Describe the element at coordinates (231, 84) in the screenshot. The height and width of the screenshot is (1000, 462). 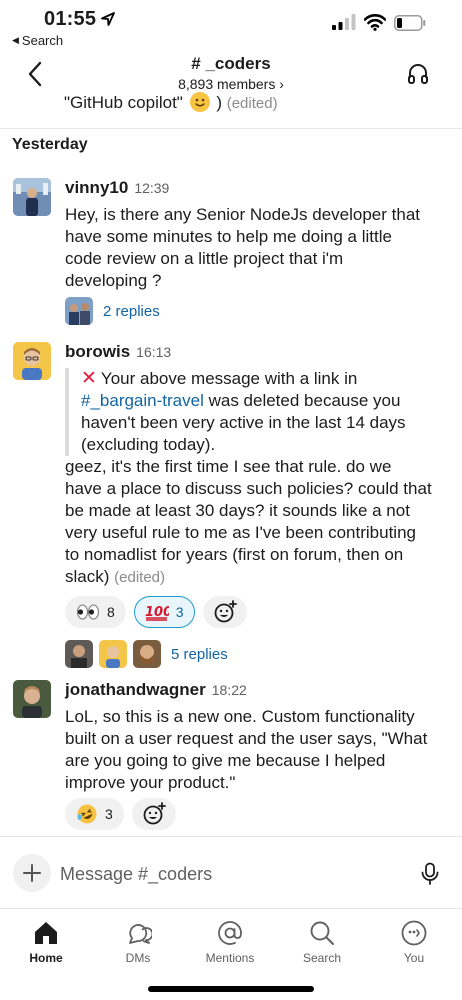
I see `member-count: 8,893 members ›` at that location.